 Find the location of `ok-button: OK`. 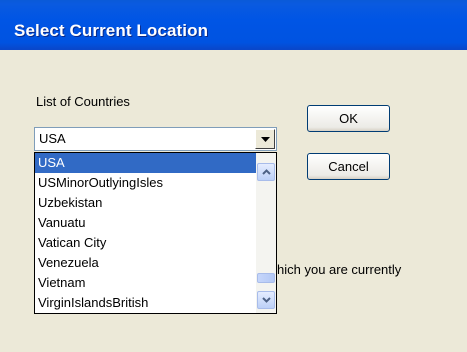

ok-button: OK is located at coordinates (348, 118).